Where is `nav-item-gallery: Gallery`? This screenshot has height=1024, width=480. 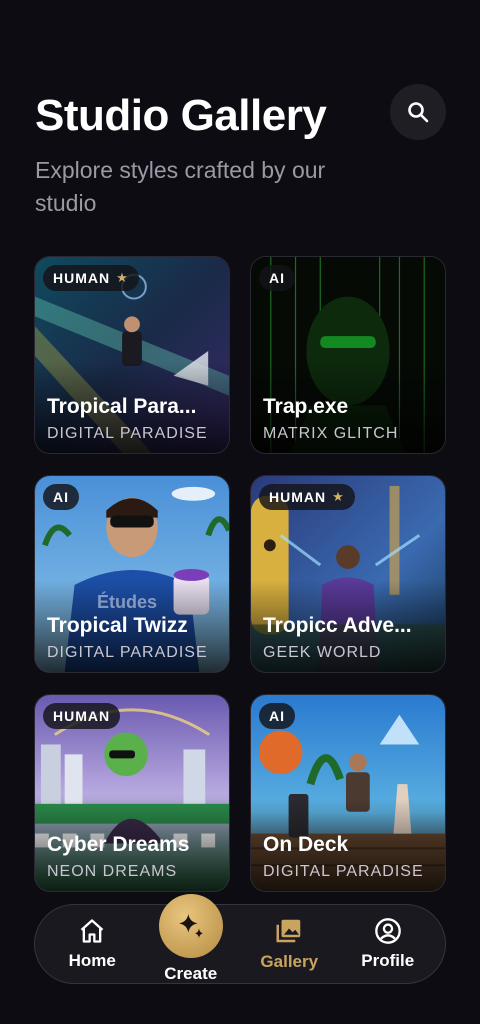 nav-item-gallery: Gallery is located at coordinates (289, 944).